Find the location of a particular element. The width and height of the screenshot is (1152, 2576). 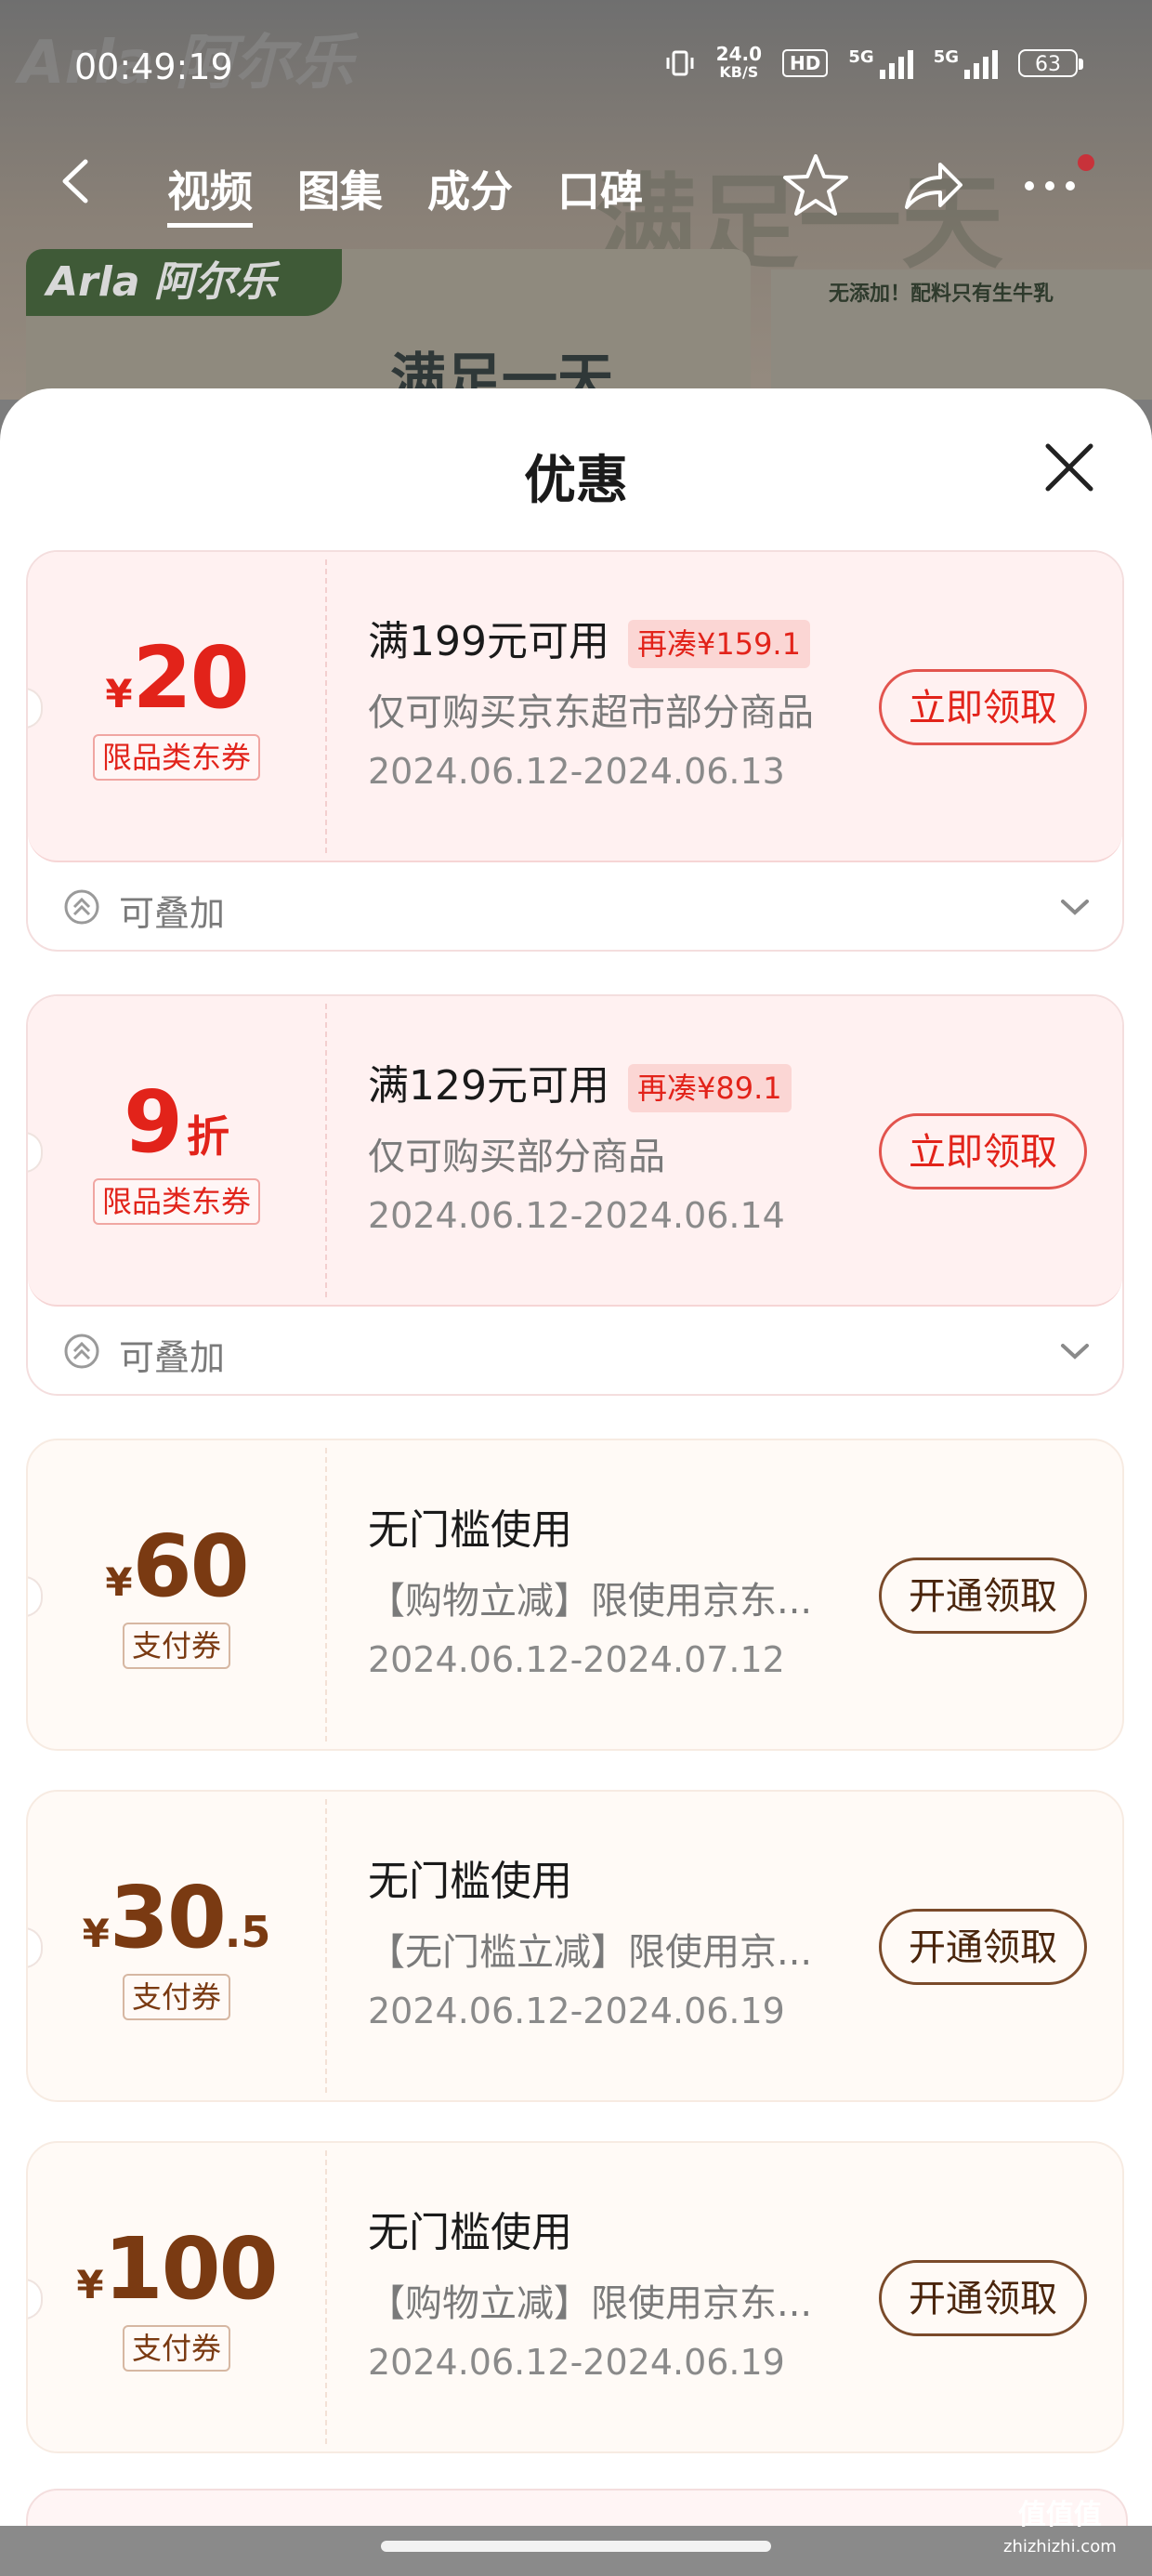

watermark-title: 值值值 is located at coordinates (1059, 2515).